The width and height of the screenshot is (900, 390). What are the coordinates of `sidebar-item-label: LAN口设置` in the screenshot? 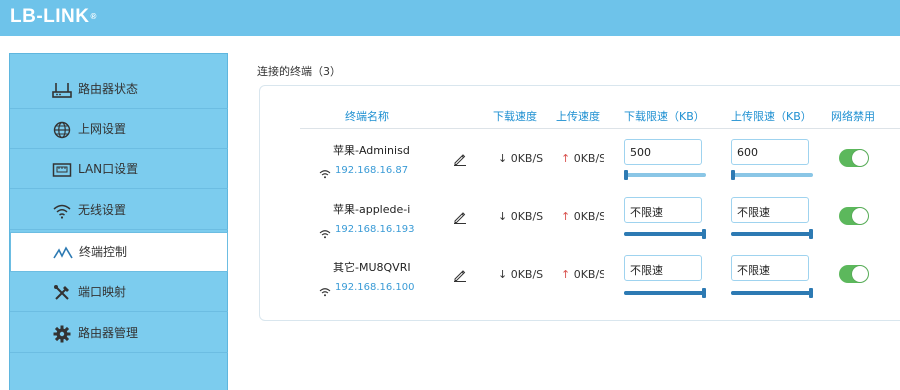 It's located at (108, 169).